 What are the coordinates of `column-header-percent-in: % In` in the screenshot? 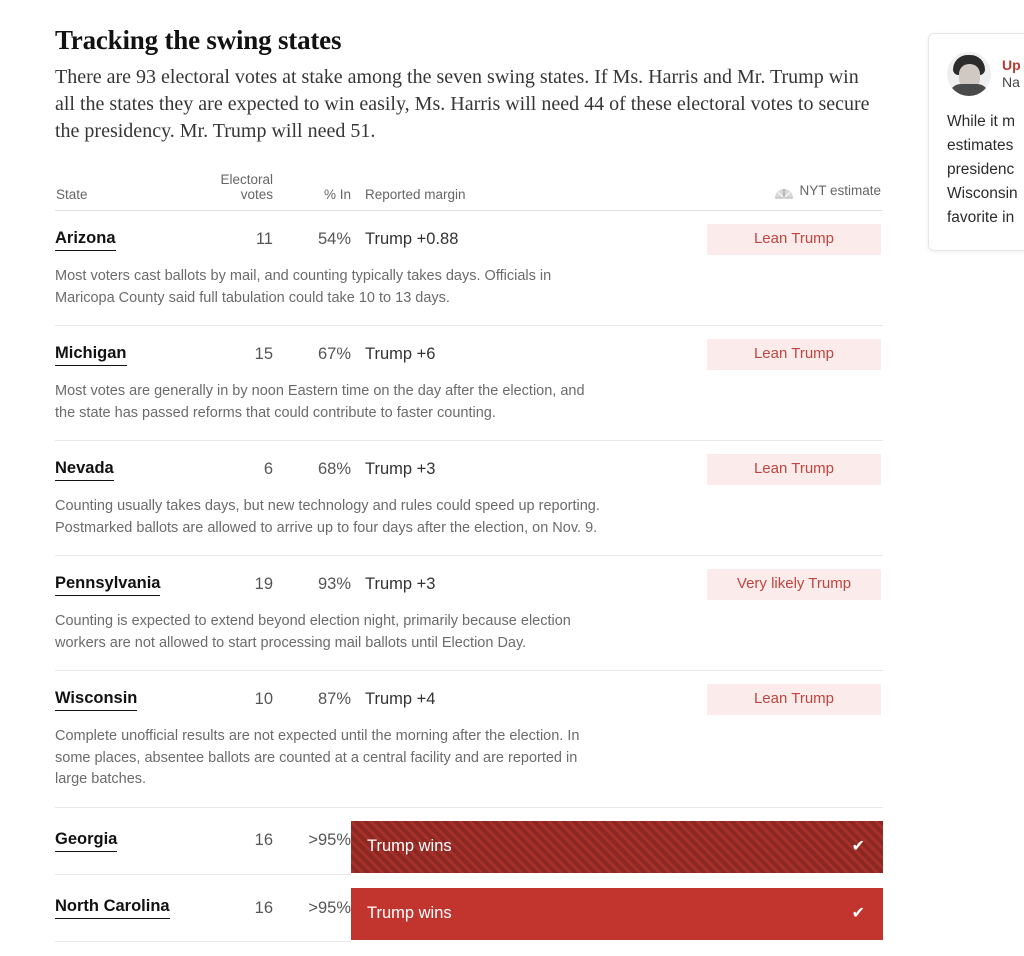 It's located at (312, 191).